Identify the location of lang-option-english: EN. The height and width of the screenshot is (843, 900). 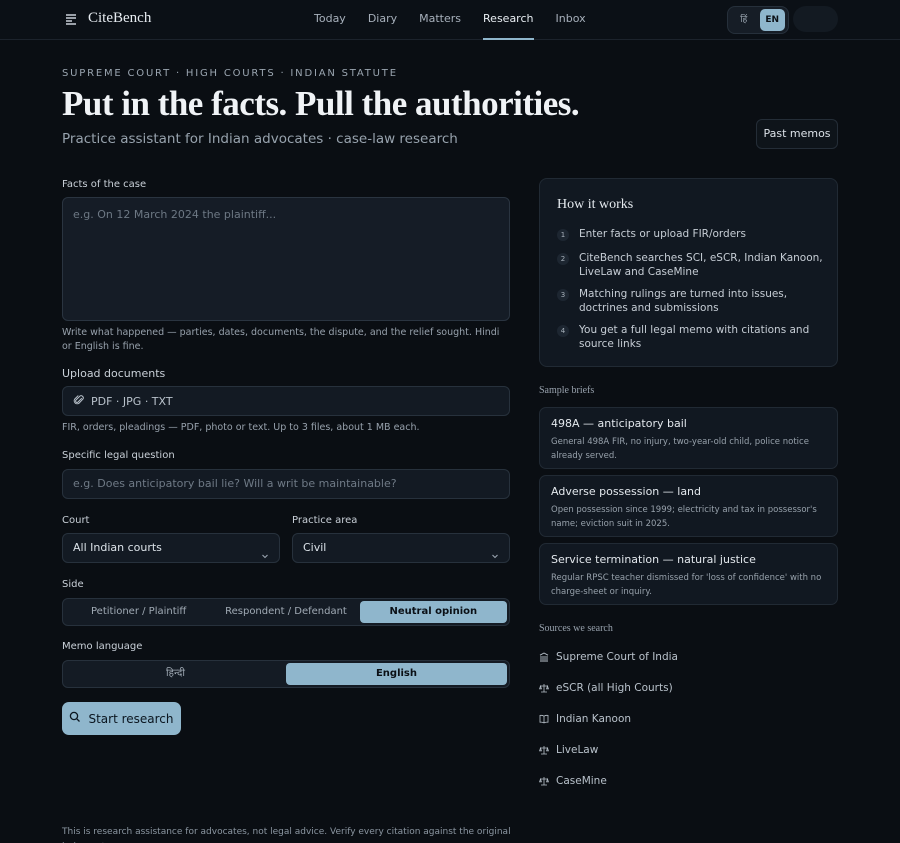
(772, 20).